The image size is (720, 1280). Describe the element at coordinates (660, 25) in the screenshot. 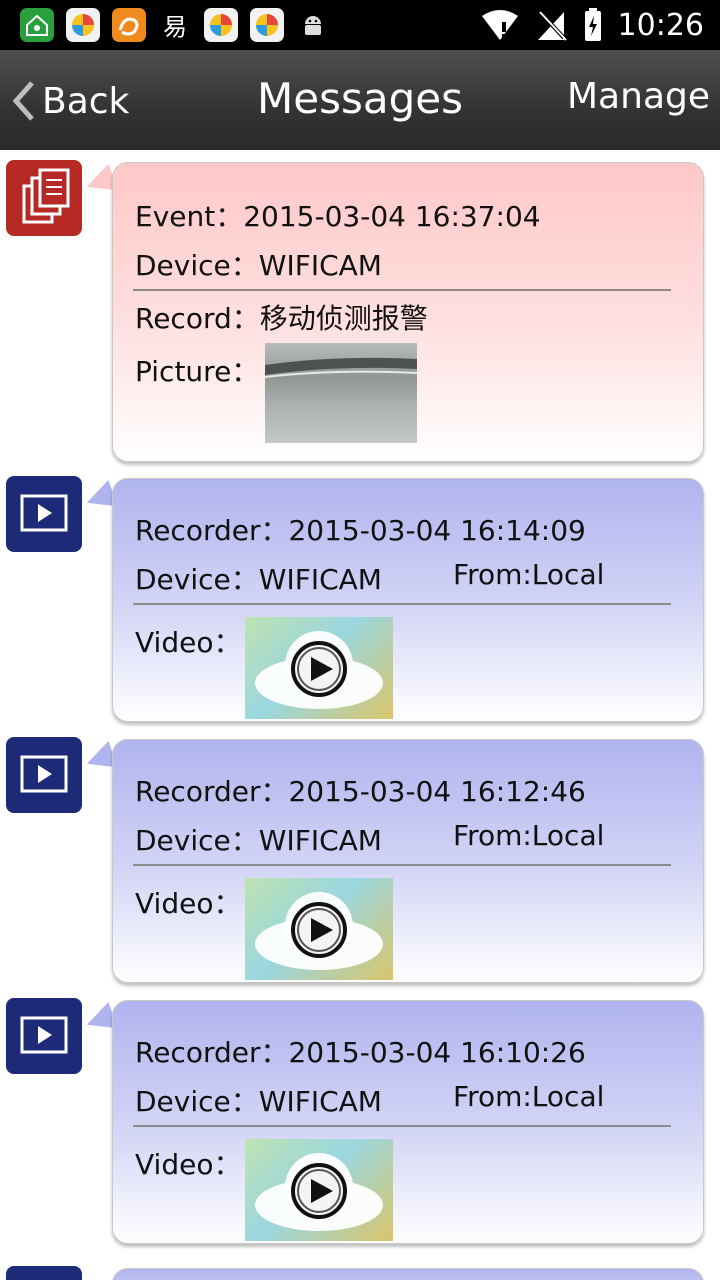

I see `clock: 10:26` at that location.